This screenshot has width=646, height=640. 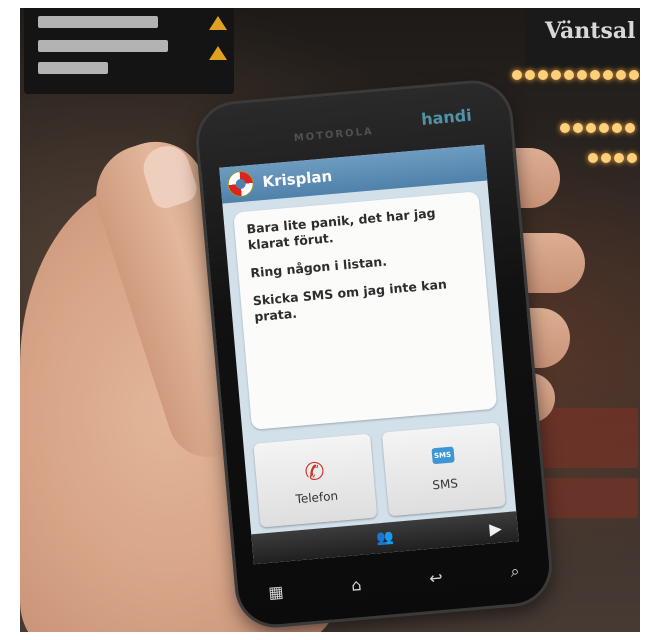 What do you see at coordinates (585, 498) in the screenshot?
I see `bench` at bounding box center [585, 498].